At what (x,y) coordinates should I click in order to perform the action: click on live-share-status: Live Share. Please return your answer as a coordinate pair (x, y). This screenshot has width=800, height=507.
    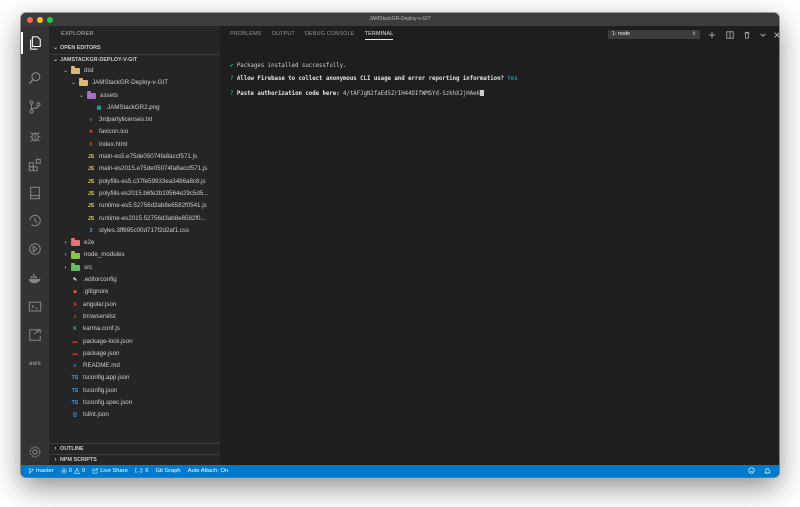
    Looking at the image, I should click on (110, 471).